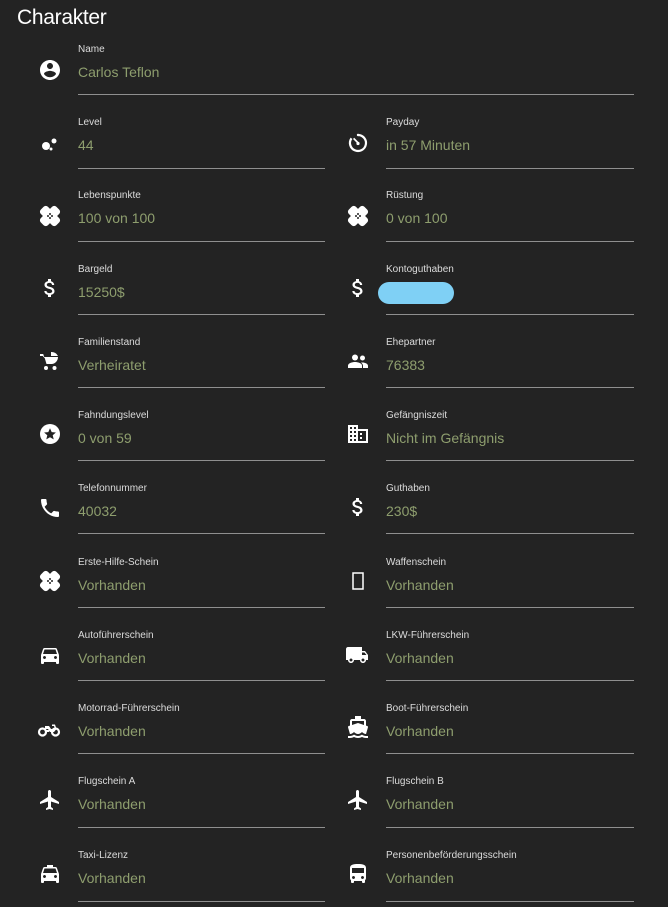  Describe the element at coordinates (113, 415) in the screenshot. I see `fahndungslevel-label: Fahndungslevel` at that location.